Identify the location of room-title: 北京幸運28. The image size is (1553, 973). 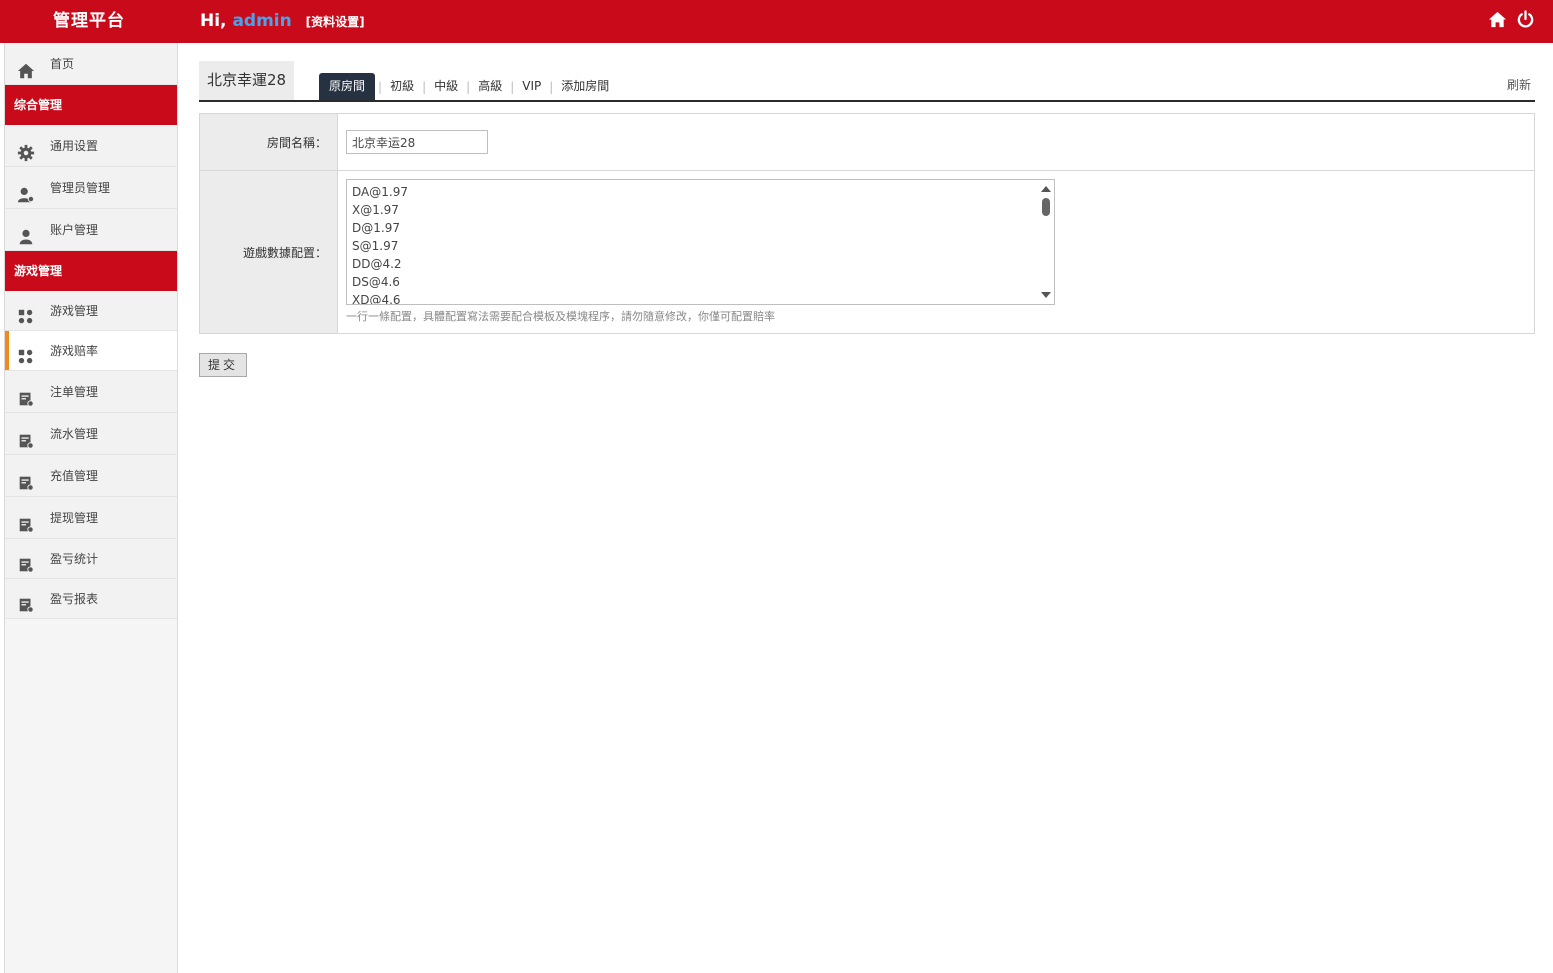
(247, 80).